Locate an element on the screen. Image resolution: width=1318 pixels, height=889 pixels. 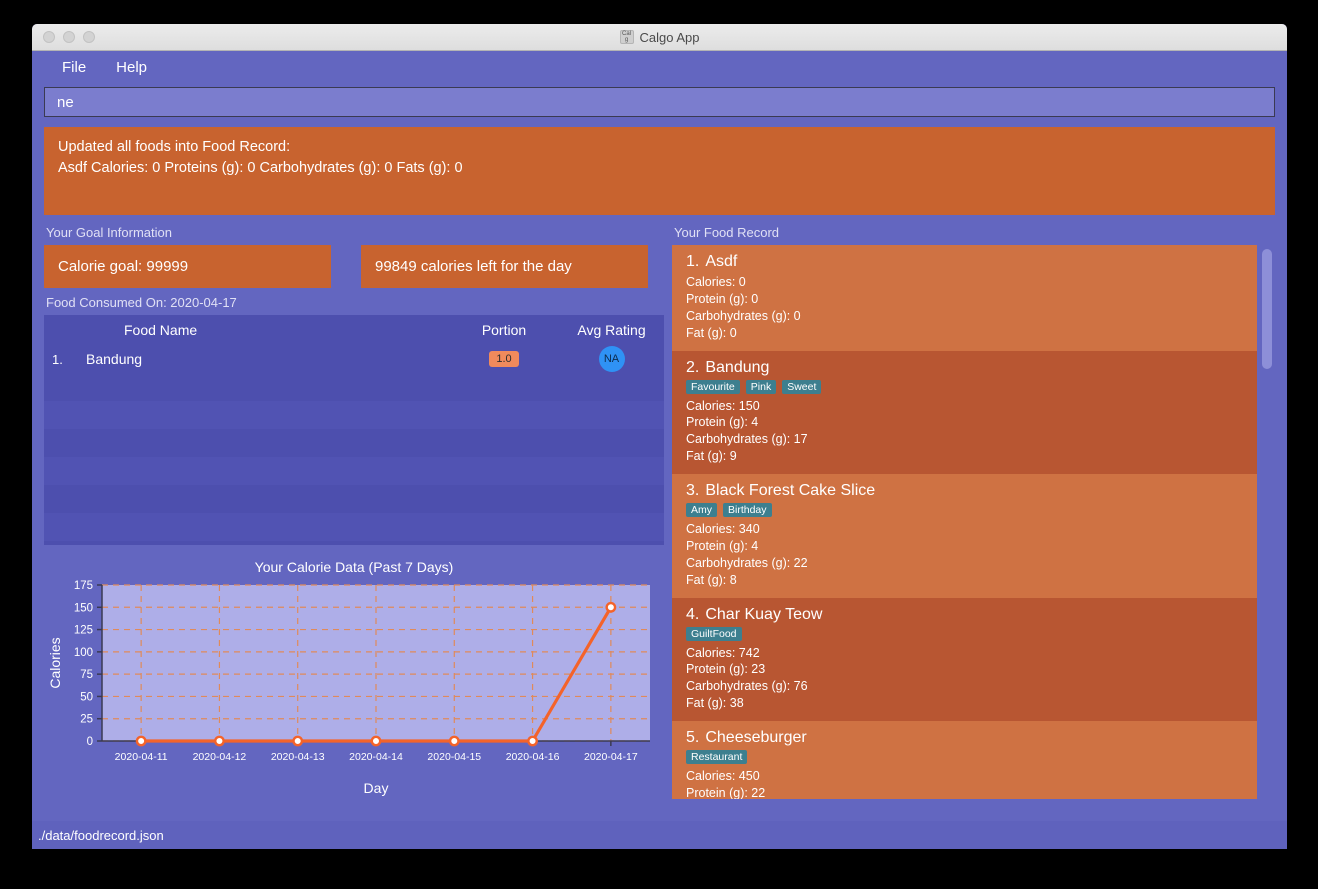
app-icon: Cal g is located at coordinates (626, 37).